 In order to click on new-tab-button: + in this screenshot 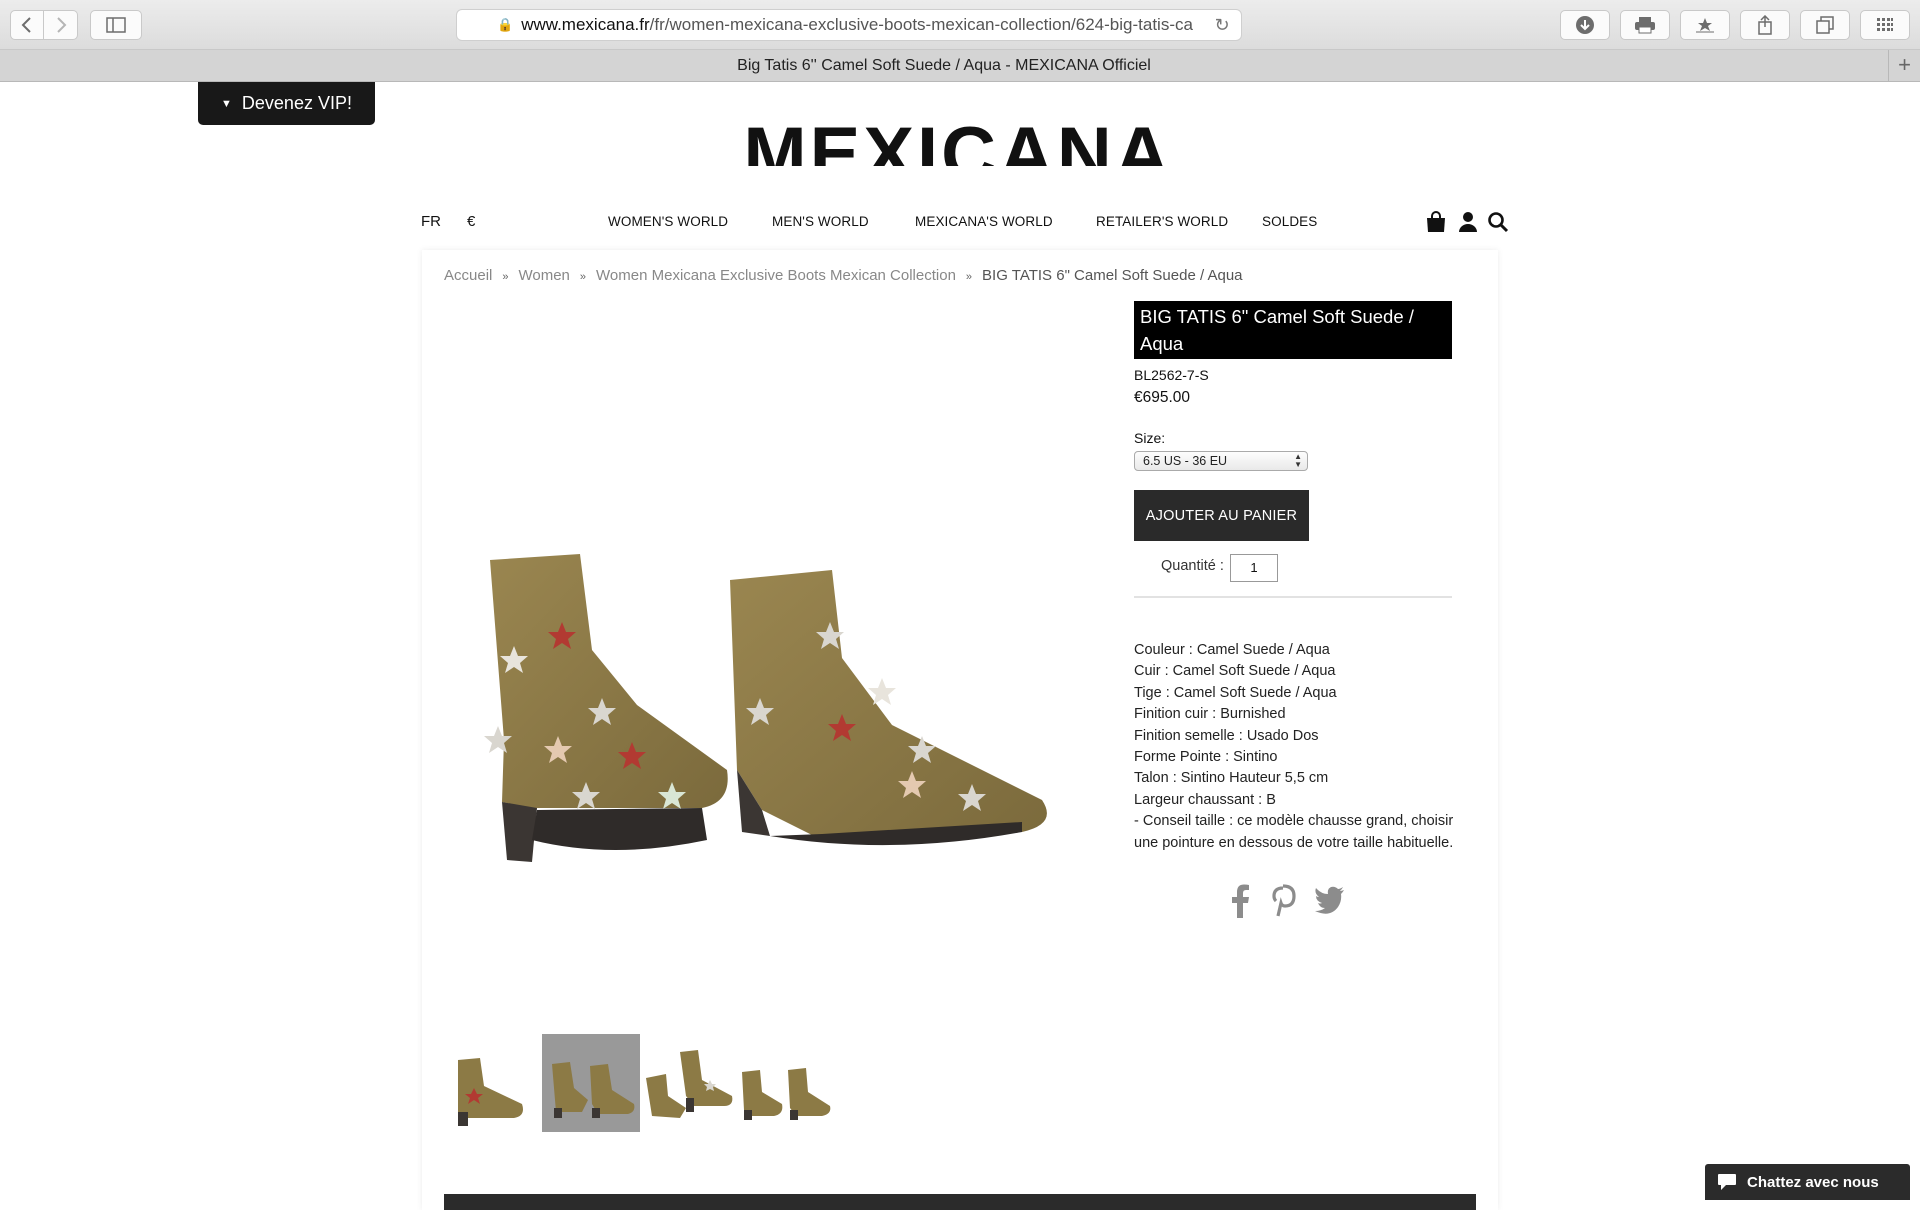, I will do `click(1904, 65)`.